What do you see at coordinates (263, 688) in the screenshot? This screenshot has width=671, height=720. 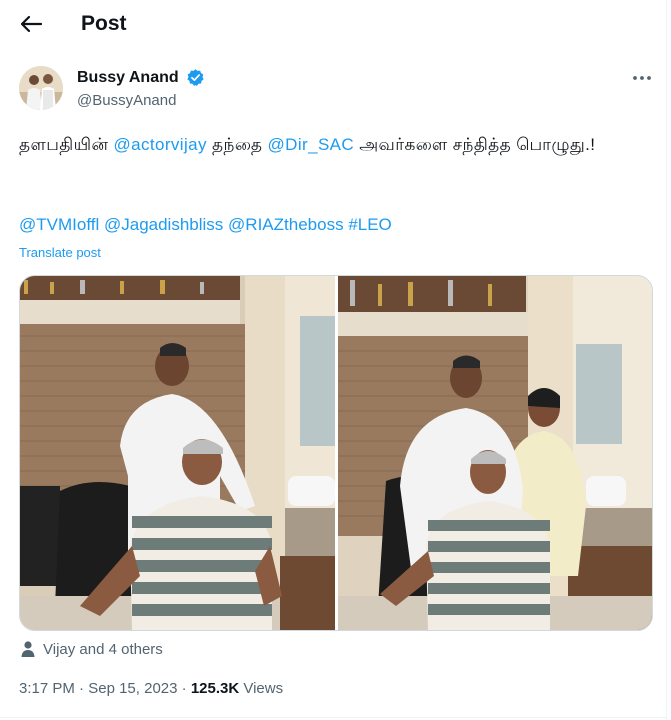 I see `views-label: Views` at bounding box center [263, 688].